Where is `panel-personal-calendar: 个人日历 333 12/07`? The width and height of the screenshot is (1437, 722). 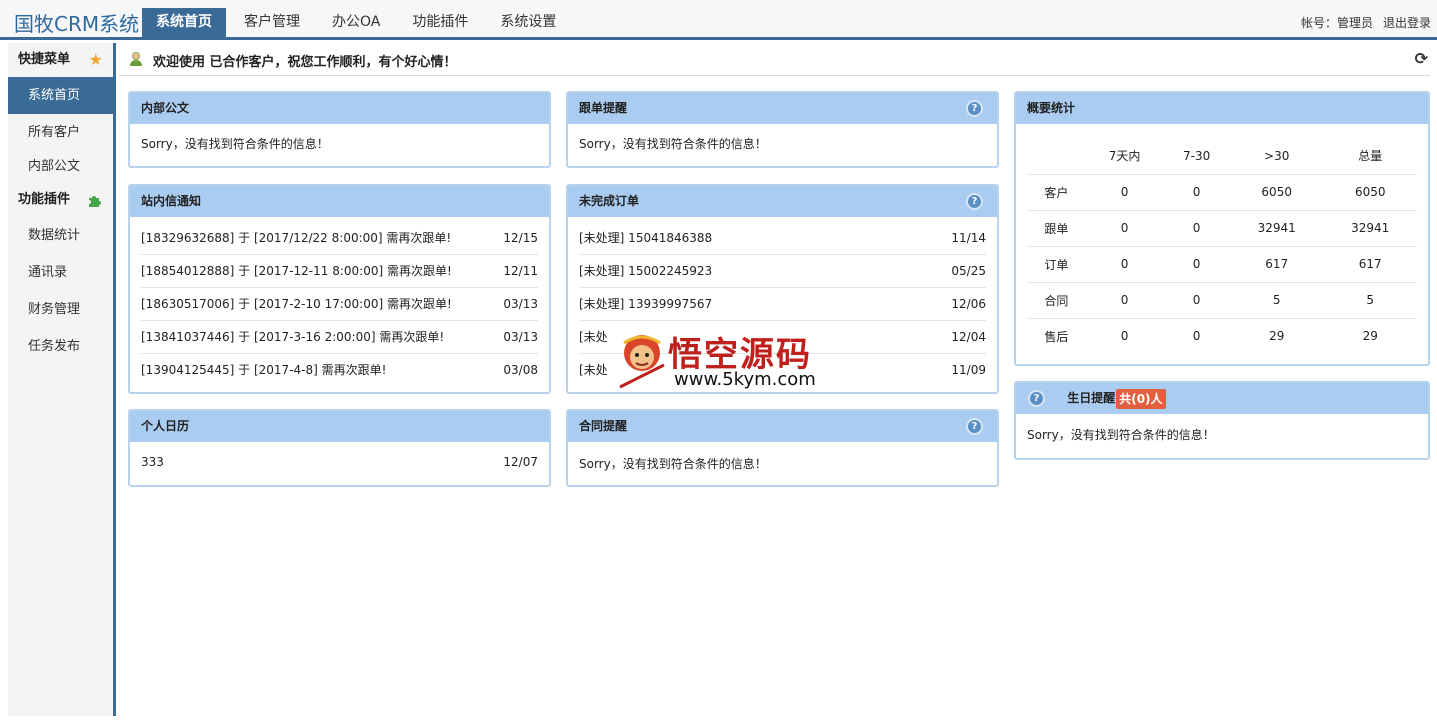 panel-personal-calendar: 个人日历 333 12/07 is located at coordinates (339, 448).